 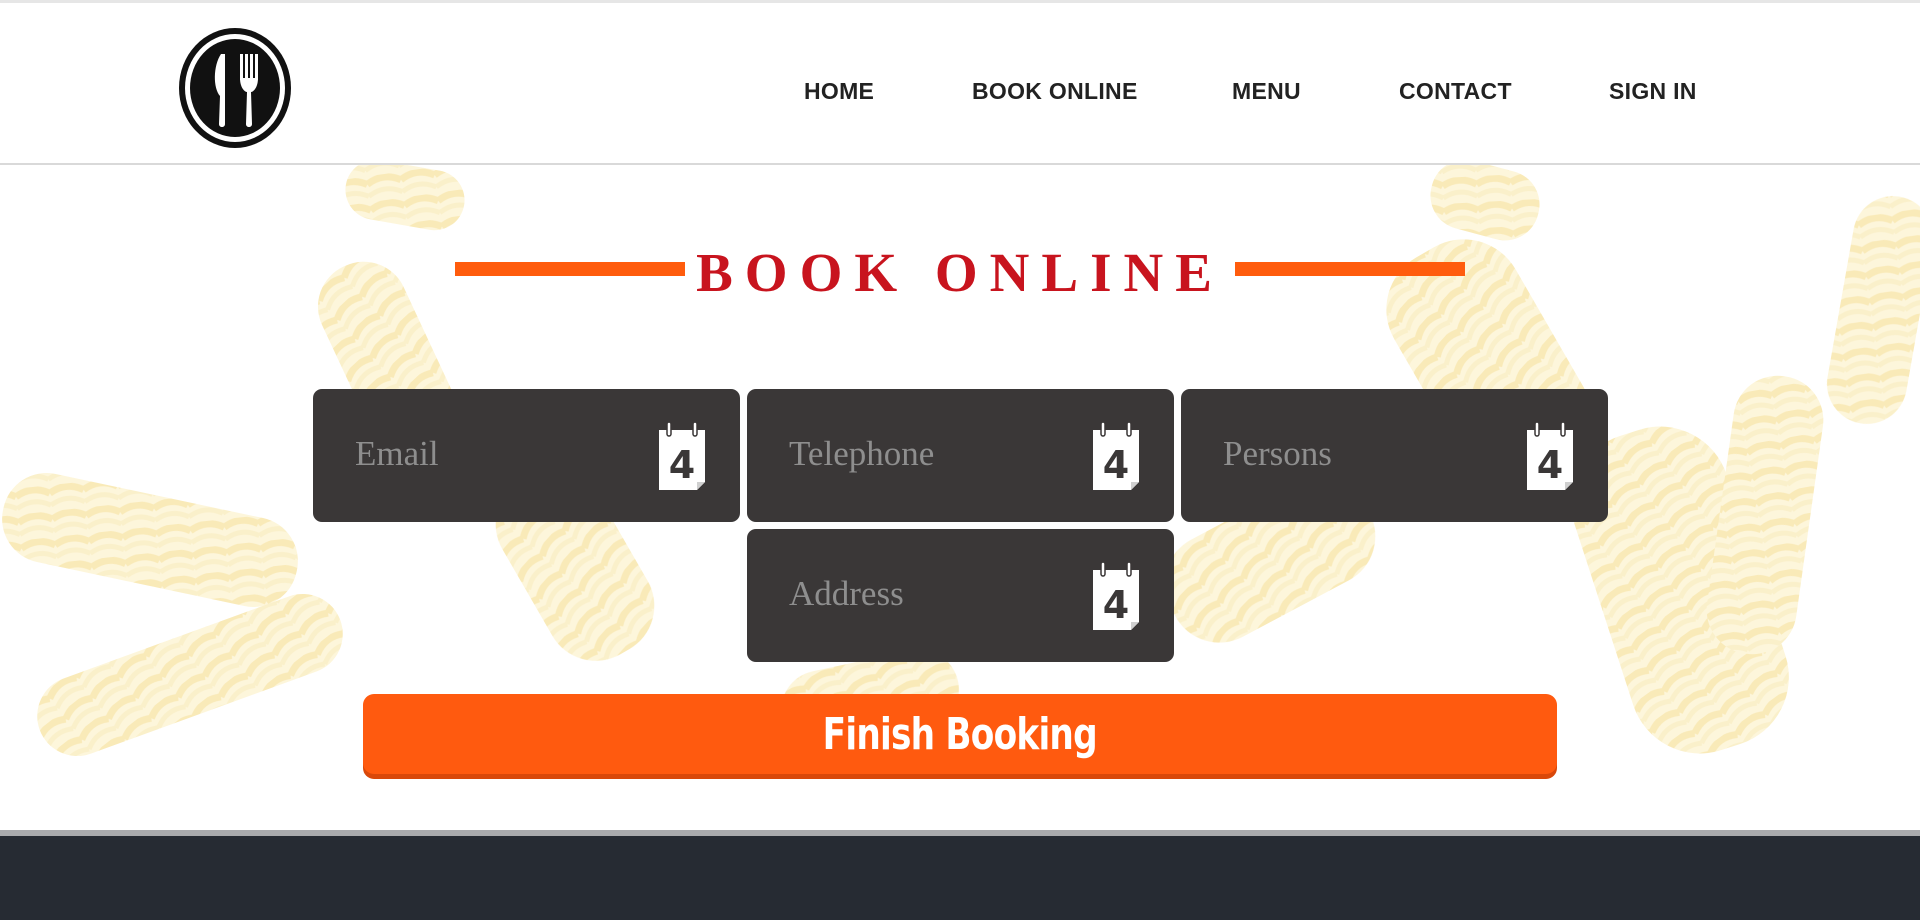 What do you see at coordinates (960, 875) in the screenshot?
I see `site-footer` at bounding box center [960, 875].